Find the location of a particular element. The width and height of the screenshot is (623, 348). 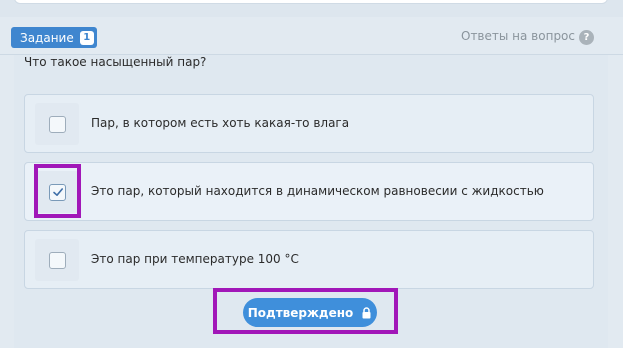

task-tab: Задание 1 is located at coordinates (54, 37).